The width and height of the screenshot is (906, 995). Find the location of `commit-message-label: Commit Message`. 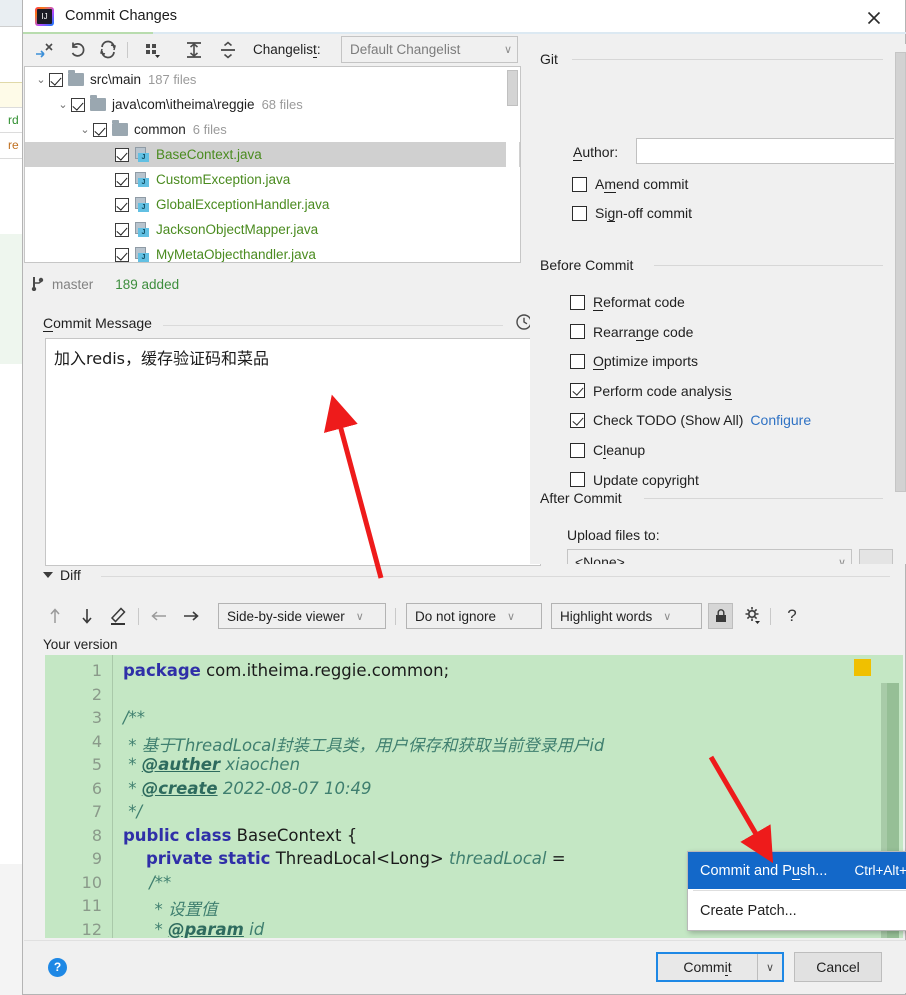

commit-message-label: Commit Message is located at coordinates (97, 323).